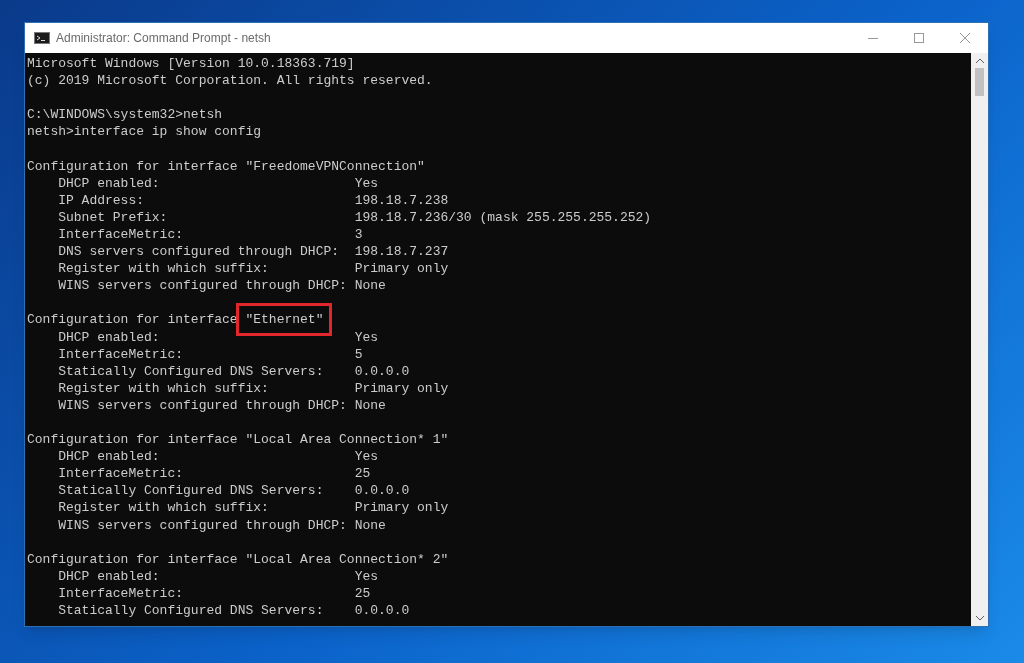 This screenshot has height=663, width=1024. What do you see at coordinates (226, 166) in the screenshot?
I see `console-line: Configuration for interface "FreedomeVPNConnection"` at bounding box center [226, 166].